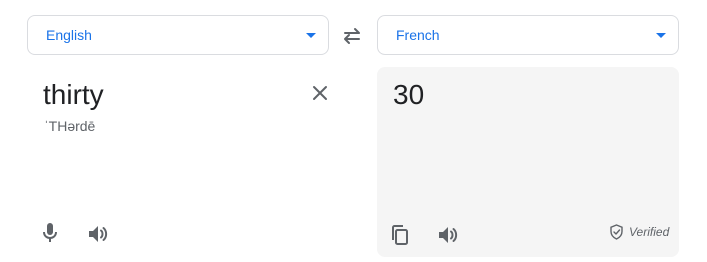 Image resolution: width=707 pixels, height=262 pixels. I want to click on listen-source-button, so click(98, 234).